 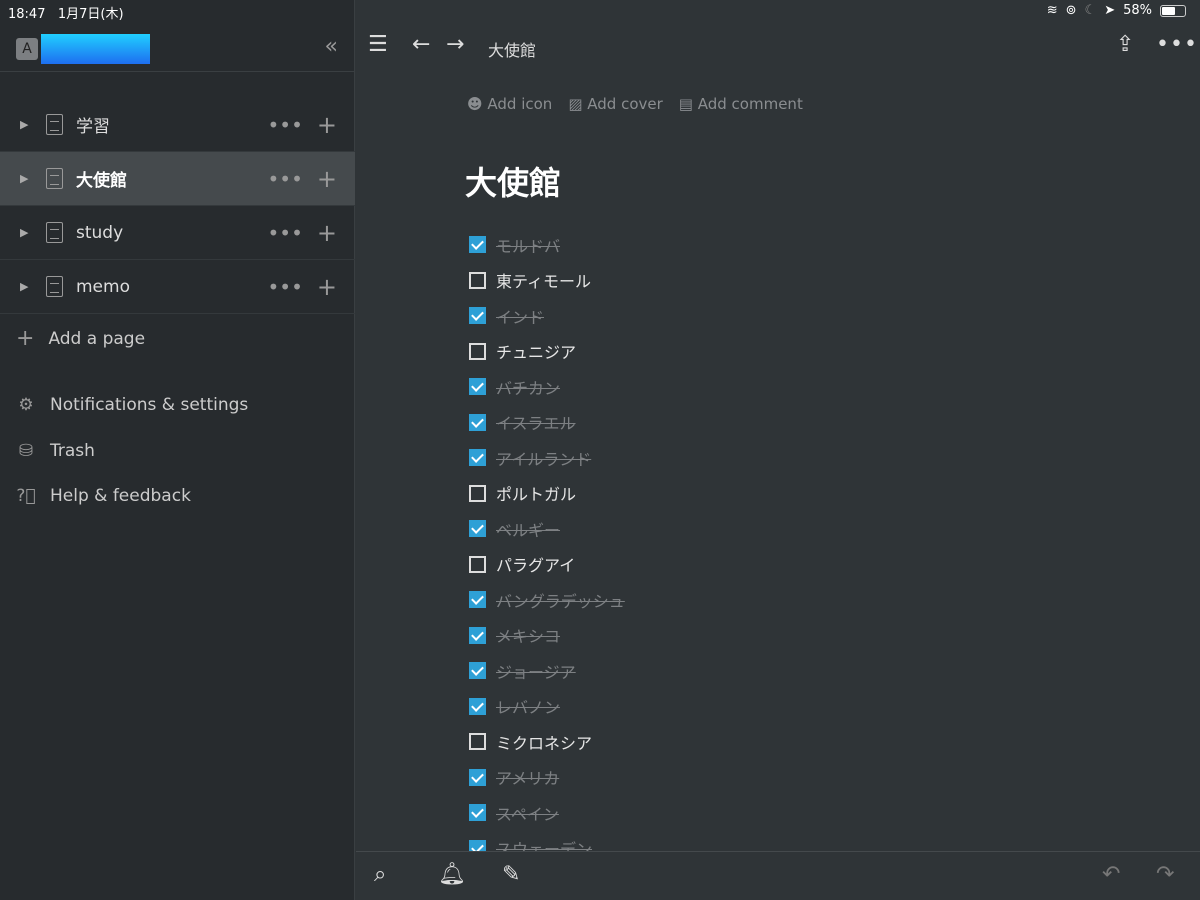 I want to click on todo-item: 東ティモール, so click(x=669, y=281).